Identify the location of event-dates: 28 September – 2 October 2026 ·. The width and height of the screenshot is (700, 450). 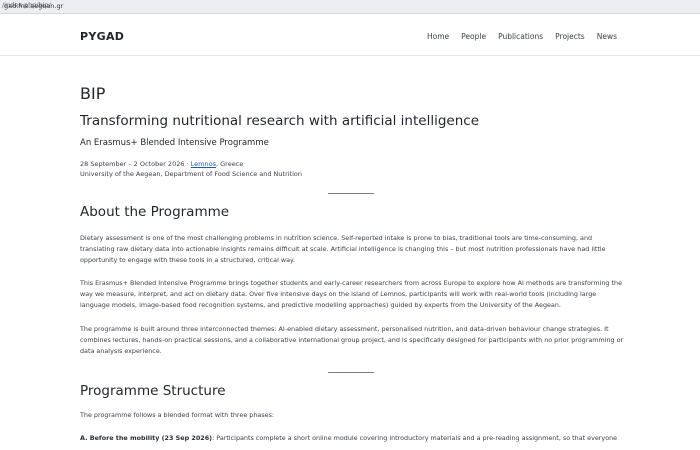
(135, 164).